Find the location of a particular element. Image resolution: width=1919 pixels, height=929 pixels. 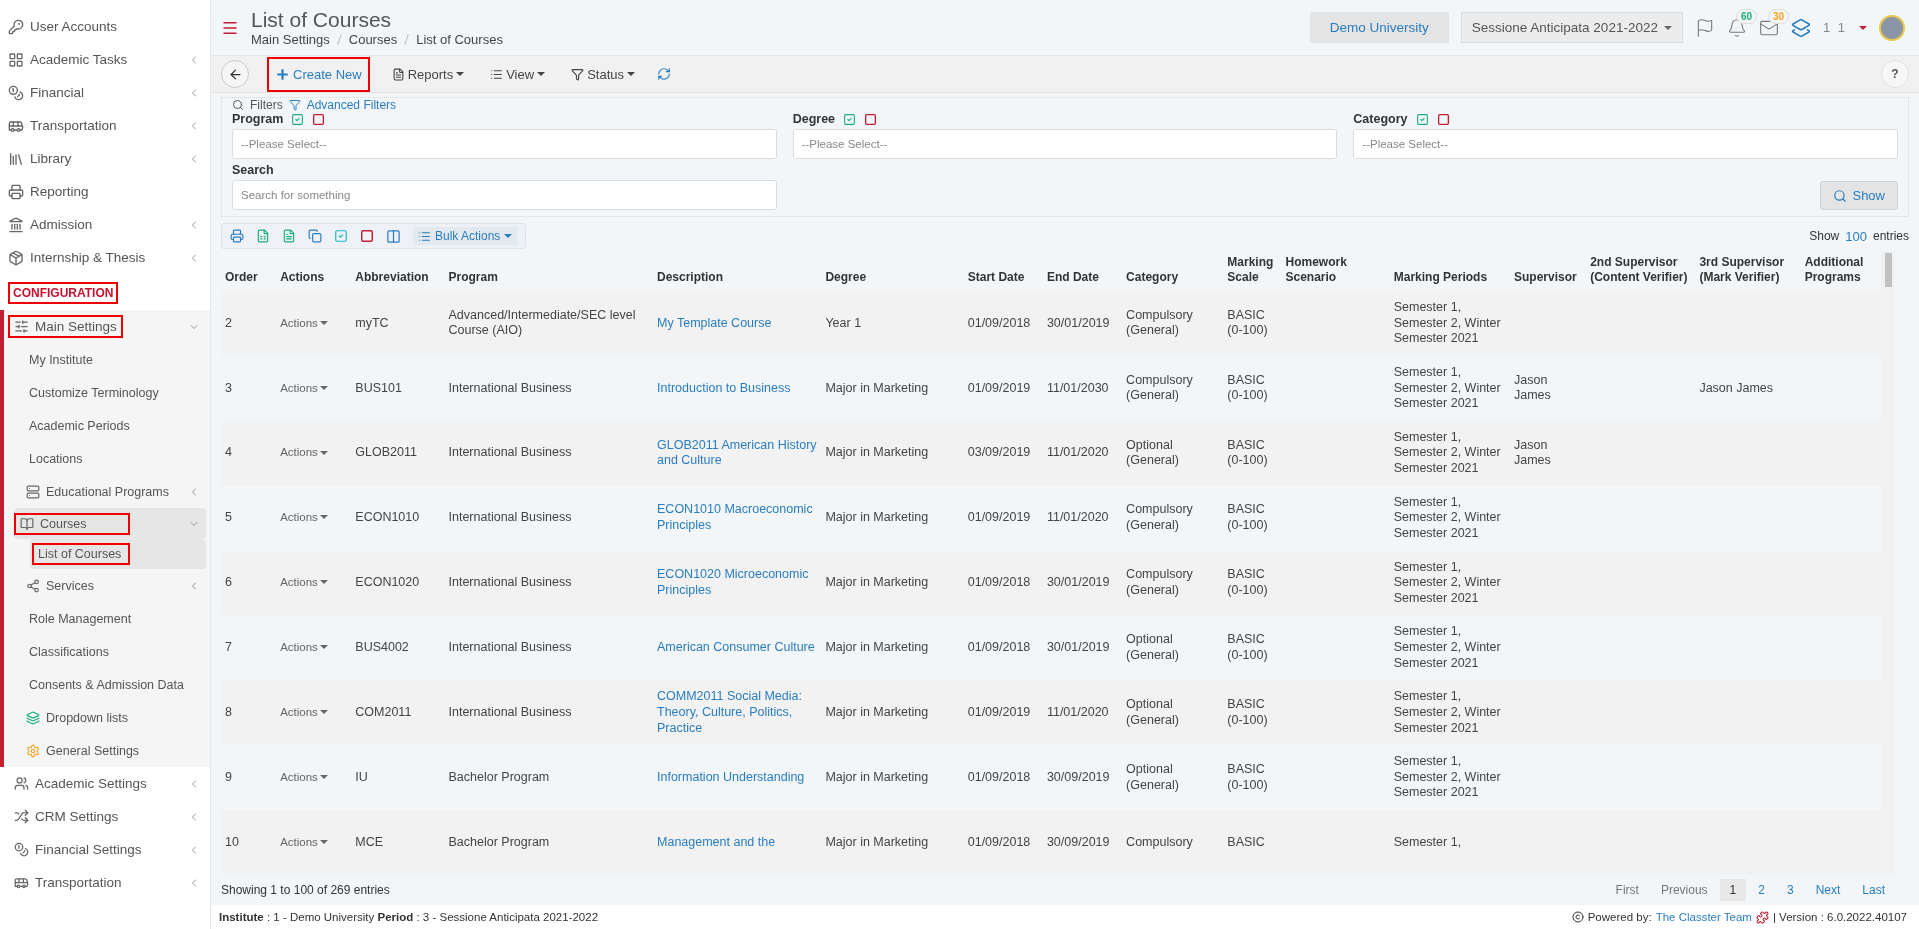

search-field: Search for something is located at coordinates (504, 195).